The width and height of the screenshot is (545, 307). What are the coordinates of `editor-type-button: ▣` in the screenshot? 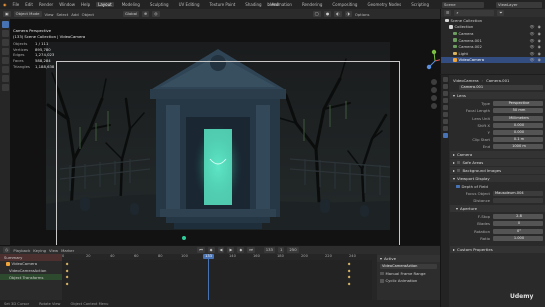 It's located at (7, 14).